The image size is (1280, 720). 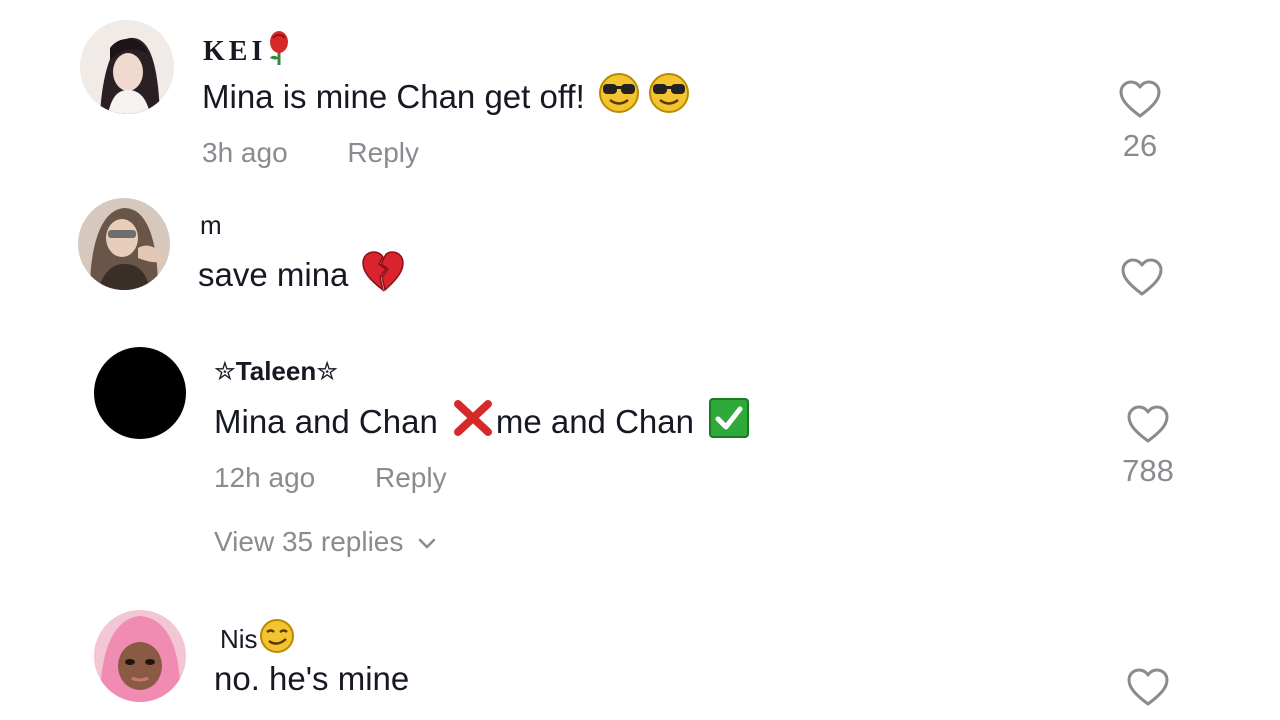 What do you see at coordinates (473, 422) in the screenshot?
I see `cross-mark-icon` at bounding box center [473, 422].